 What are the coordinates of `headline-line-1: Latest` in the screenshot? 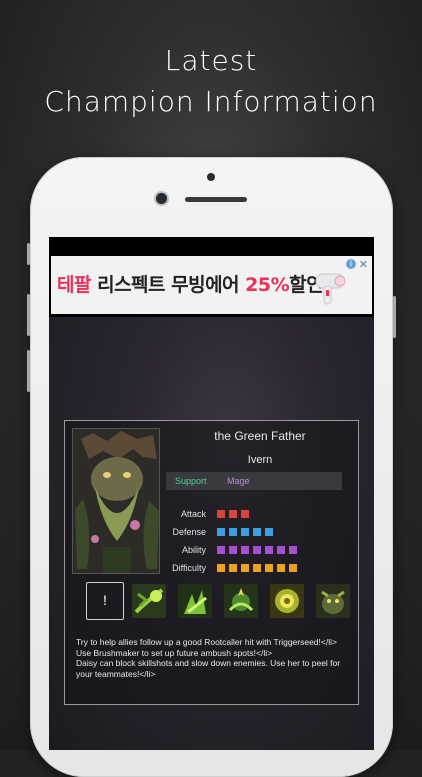 It's located at (211, 60).